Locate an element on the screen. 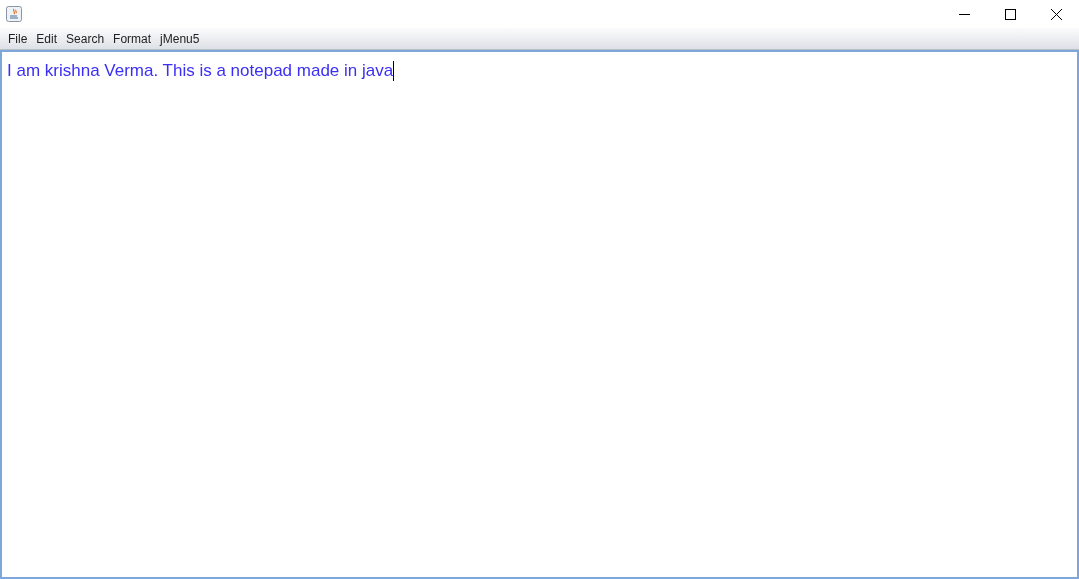  menu-item: Edit is located at coordinates (47, 38).